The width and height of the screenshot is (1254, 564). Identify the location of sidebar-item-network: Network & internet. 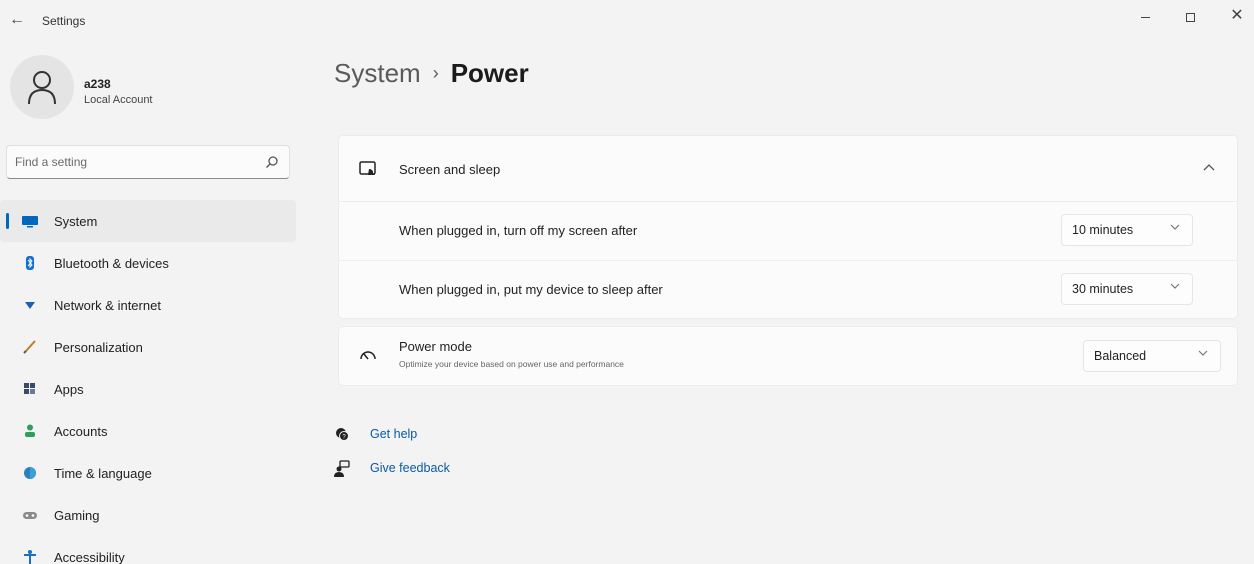
(148, 305).